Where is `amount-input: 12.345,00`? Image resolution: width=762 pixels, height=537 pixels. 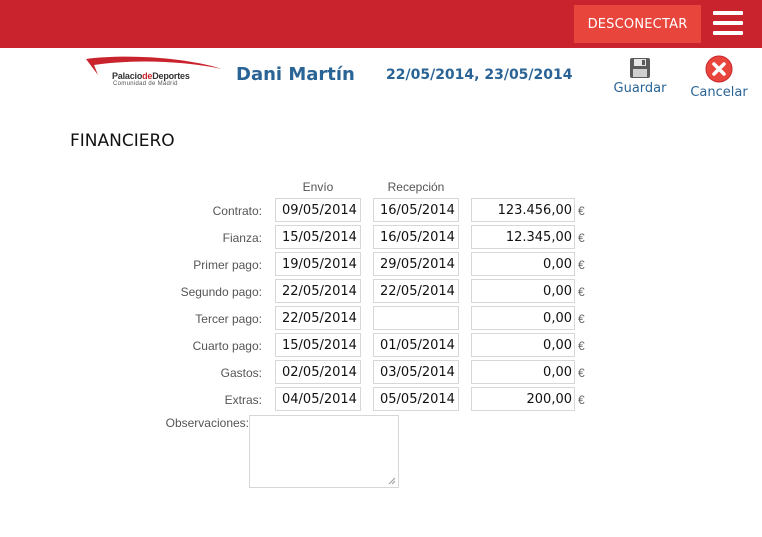
amount-input: 12.345,00 is located at coordinates (523, 237).